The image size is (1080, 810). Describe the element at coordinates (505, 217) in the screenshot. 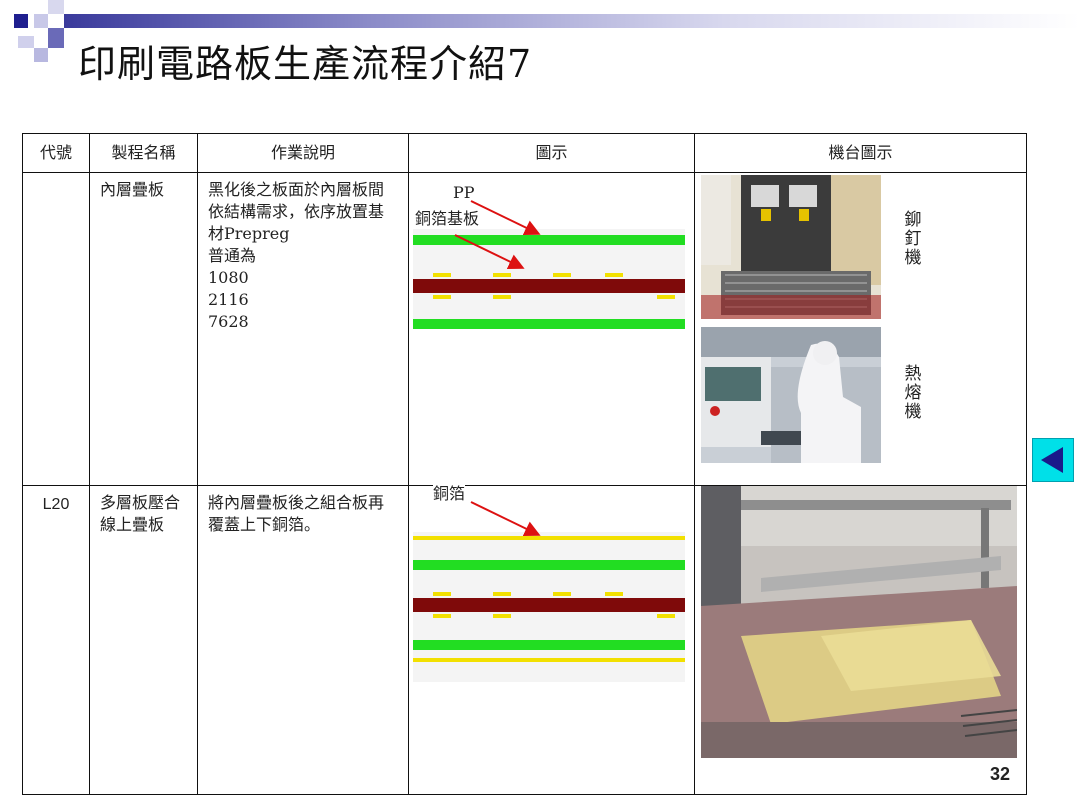

I see `arrow-to-prepreg` at that location.